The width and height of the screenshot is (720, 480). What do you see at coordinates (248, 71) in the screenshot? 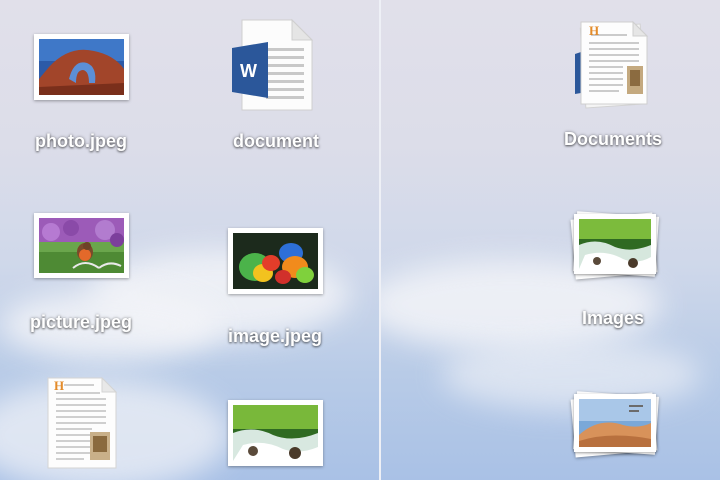
I see `word-badge-letter: W` at bounding box center [248, 71].